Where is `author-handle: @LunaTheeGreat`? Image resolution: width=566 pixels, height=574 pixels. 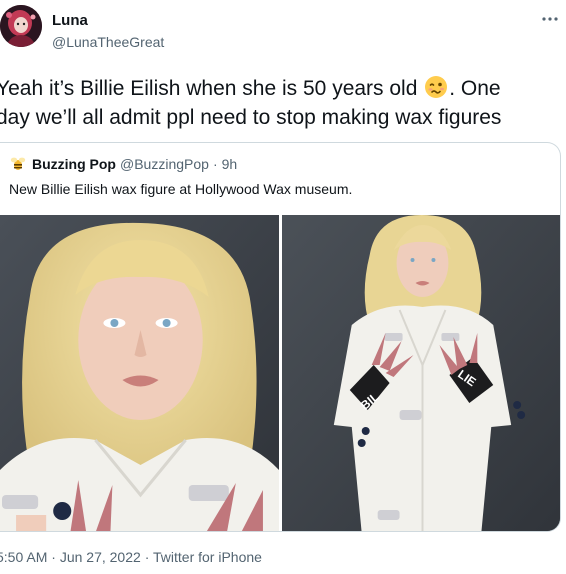 author-handle: @LunaTheeGreat is located at coordinates (108, 42).